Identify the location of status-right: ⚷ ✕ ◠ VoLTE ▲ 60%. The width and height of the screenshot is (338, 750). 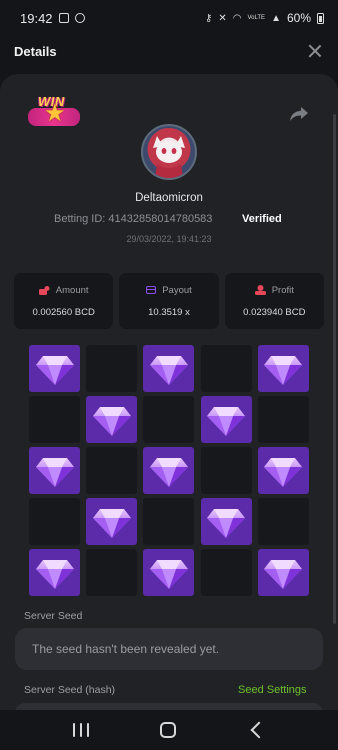
(264, 18).